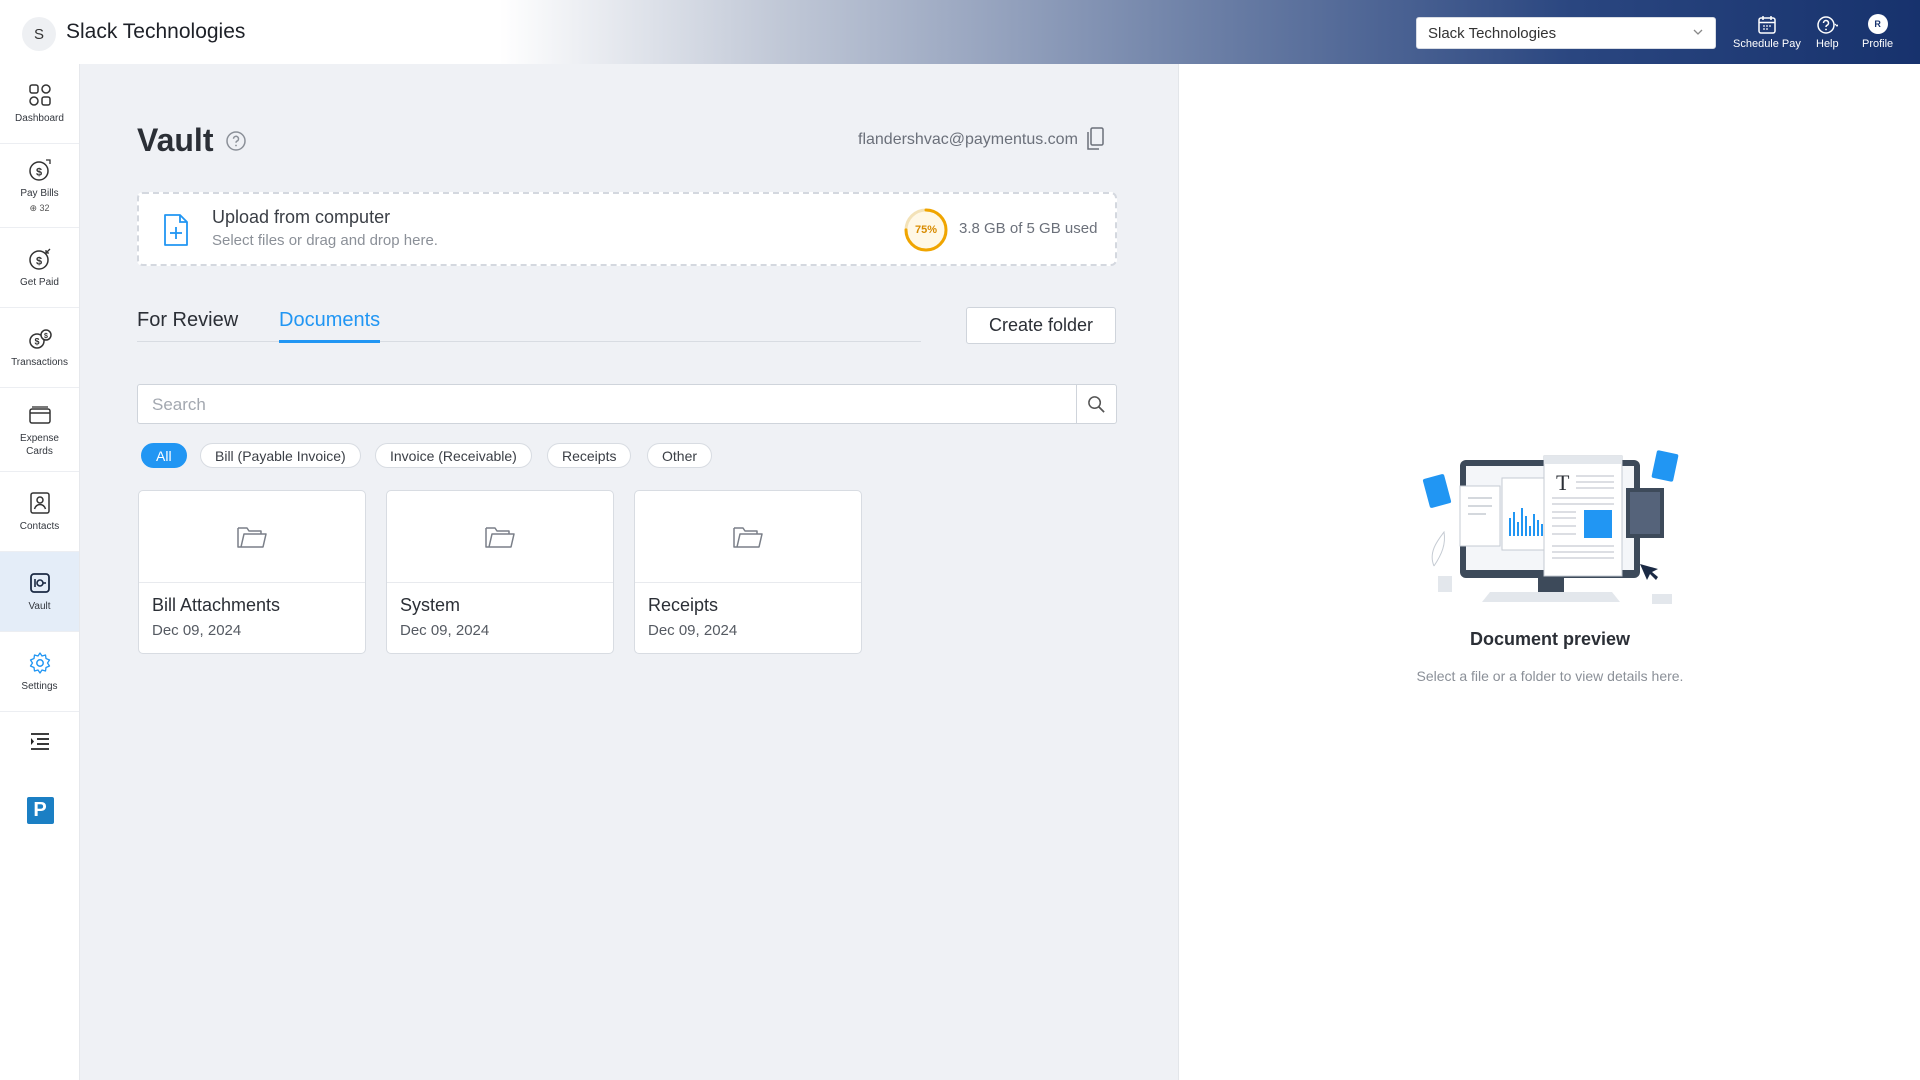 This screenshot has height=1080, width=1920. I want to click on sidebar-item-transactions: $ $ Transactions, so click(39, 348).